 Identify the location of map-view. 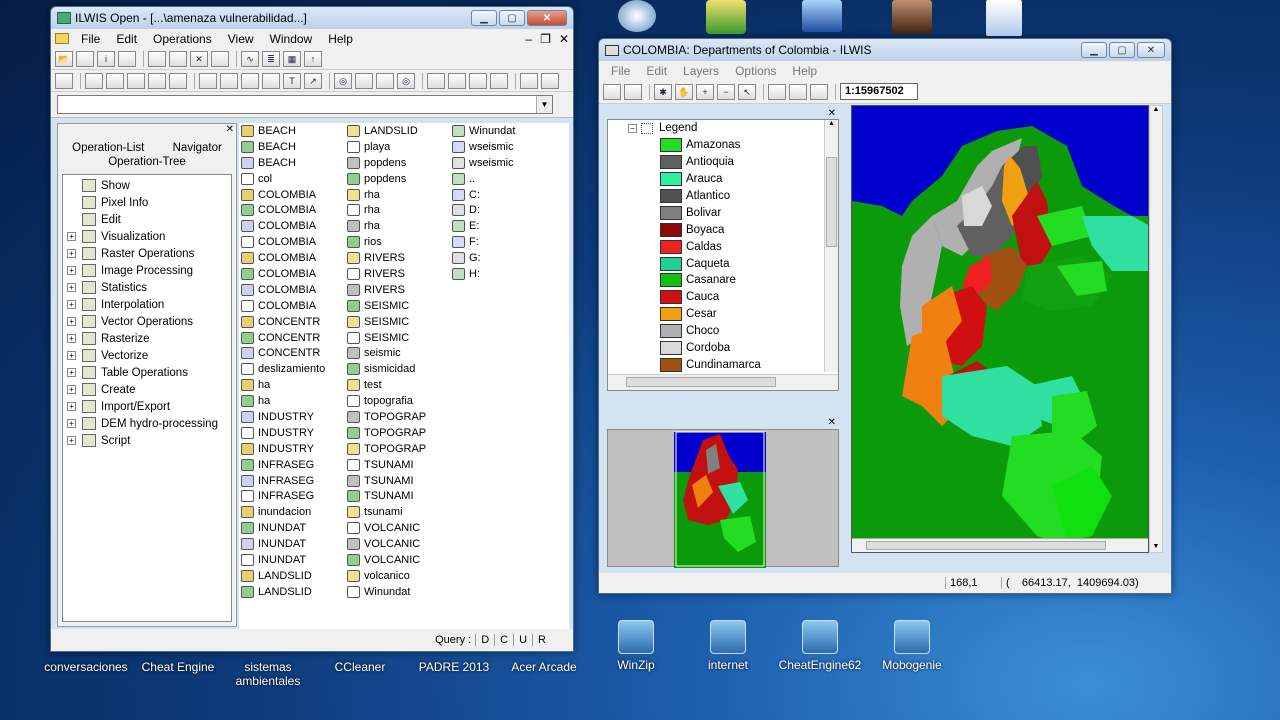
(1000, 329).